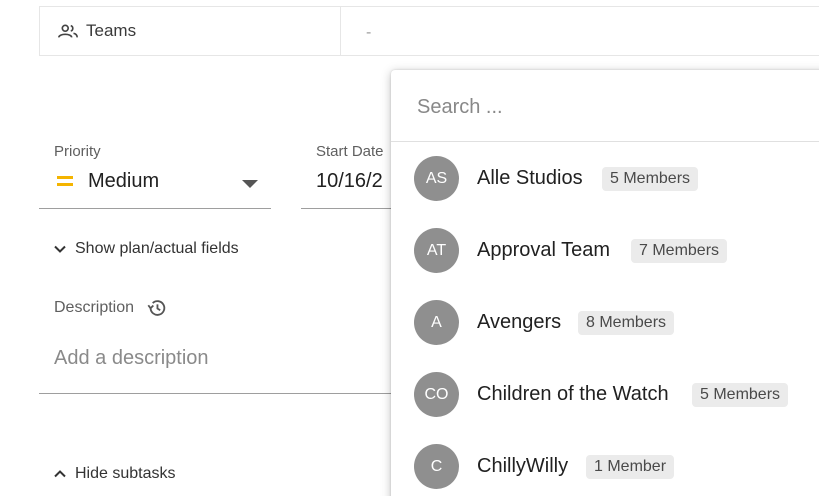  I want to click on priority-medium-icon, so click(65, 182).